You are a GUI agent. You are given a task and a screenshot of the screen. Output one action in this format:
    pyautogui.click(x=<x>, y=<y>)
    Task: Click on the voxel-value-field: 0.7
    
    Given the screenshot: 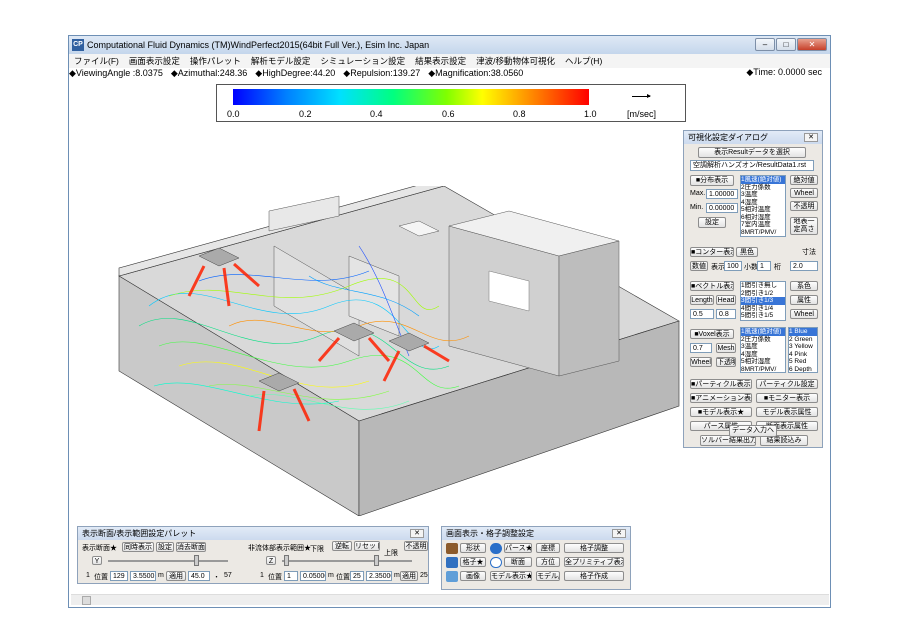 What is the action you would take?
    pyautogui.click(x=701, y=348)
    